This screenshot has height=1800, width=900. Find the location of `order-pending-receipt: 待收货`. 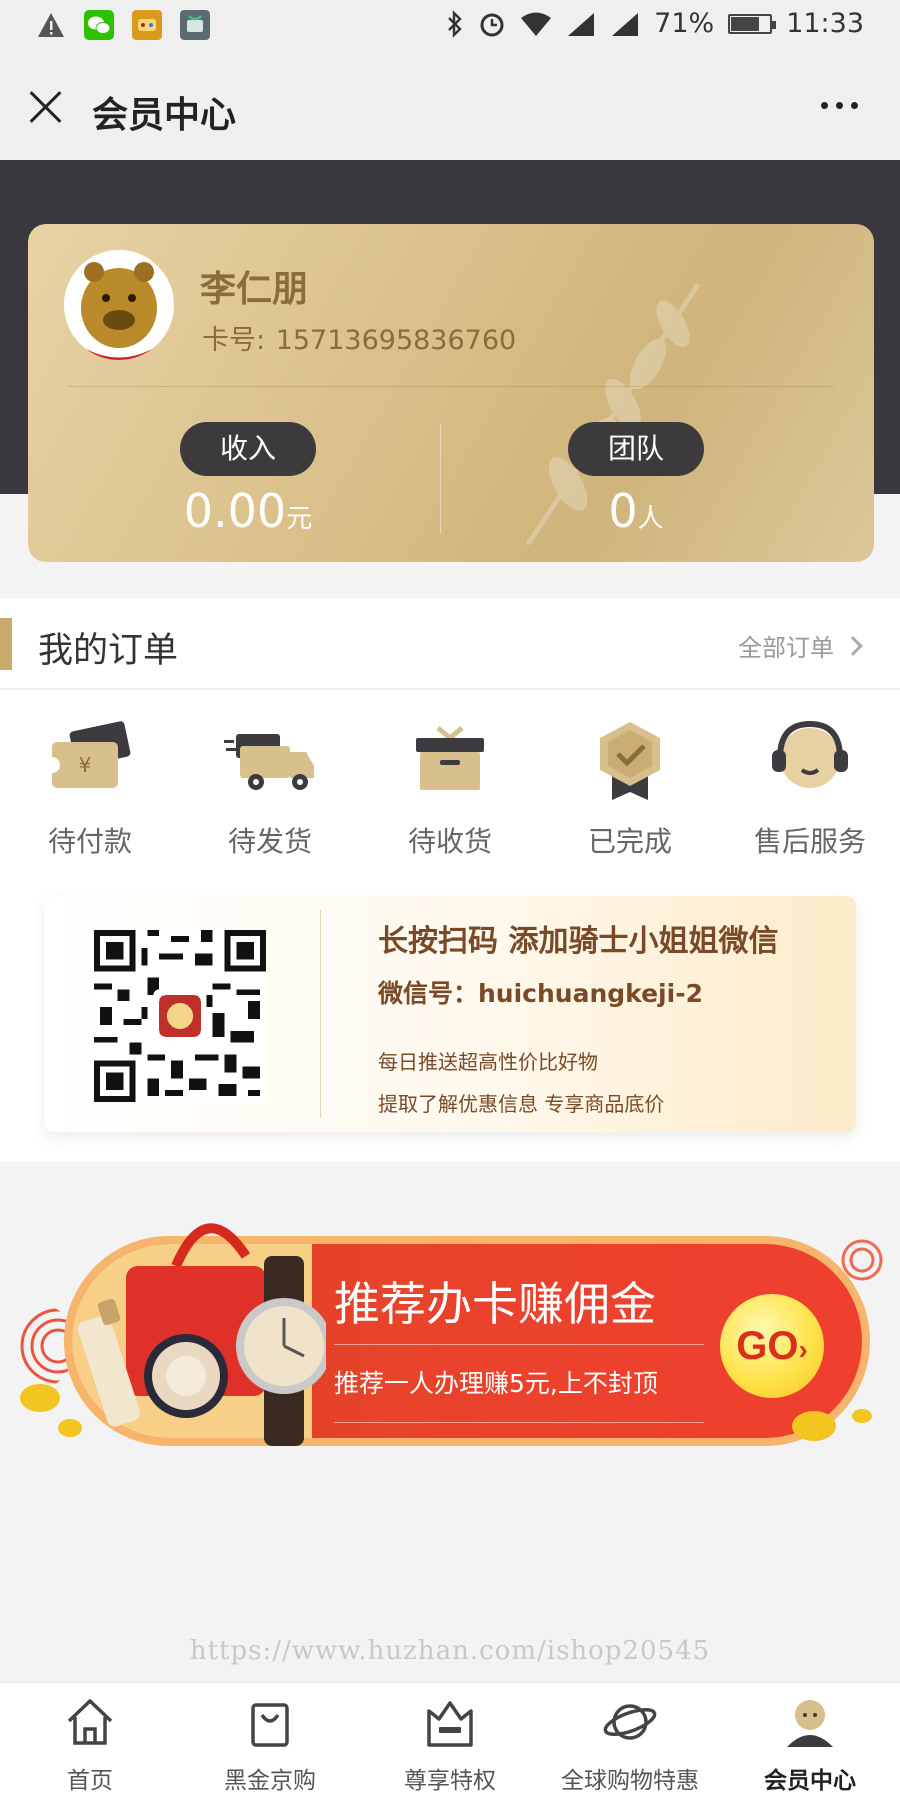

order-pending-receipt: 待收货 is located at coordinates (450, 788).